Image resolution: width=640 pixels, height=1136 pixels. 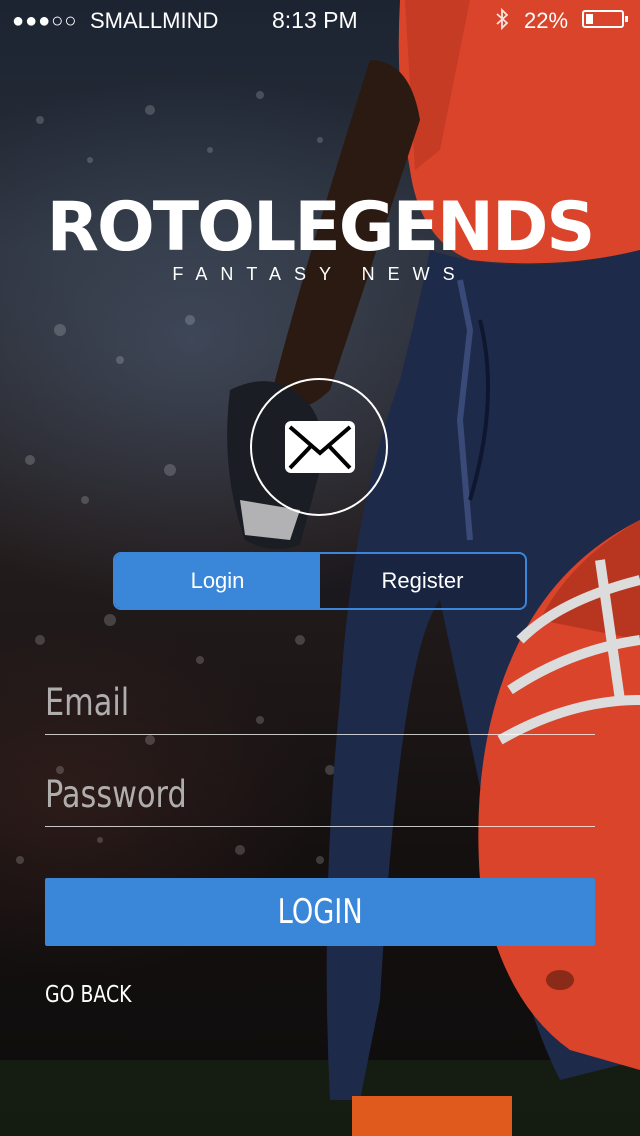 I want to click on envelope-icon, so click(x=320, y=447).